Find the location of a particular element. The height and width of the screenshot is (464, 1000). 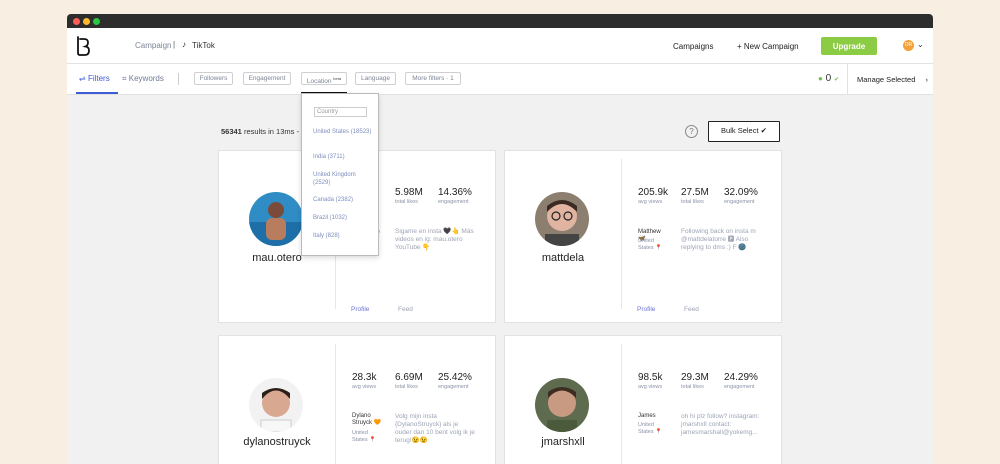

country-option: United States (18523) is located at coordinates (343, 132).